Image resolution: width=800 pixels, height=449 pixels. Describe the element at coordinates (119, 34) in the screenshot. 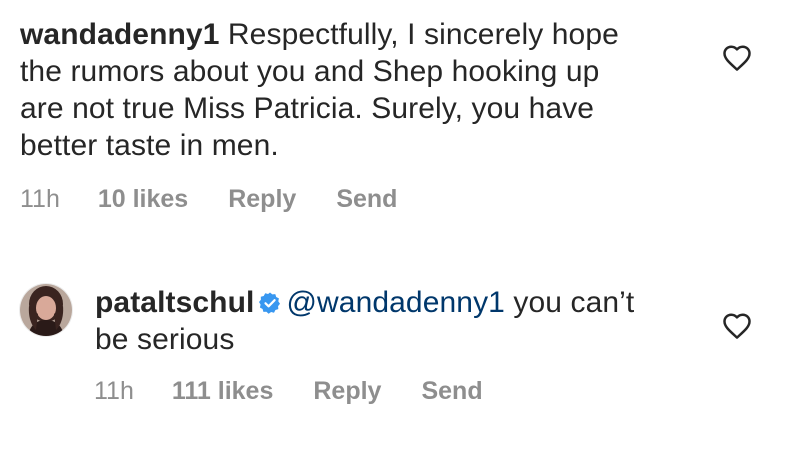

I see `comment-username: wandadenny1` at that location.